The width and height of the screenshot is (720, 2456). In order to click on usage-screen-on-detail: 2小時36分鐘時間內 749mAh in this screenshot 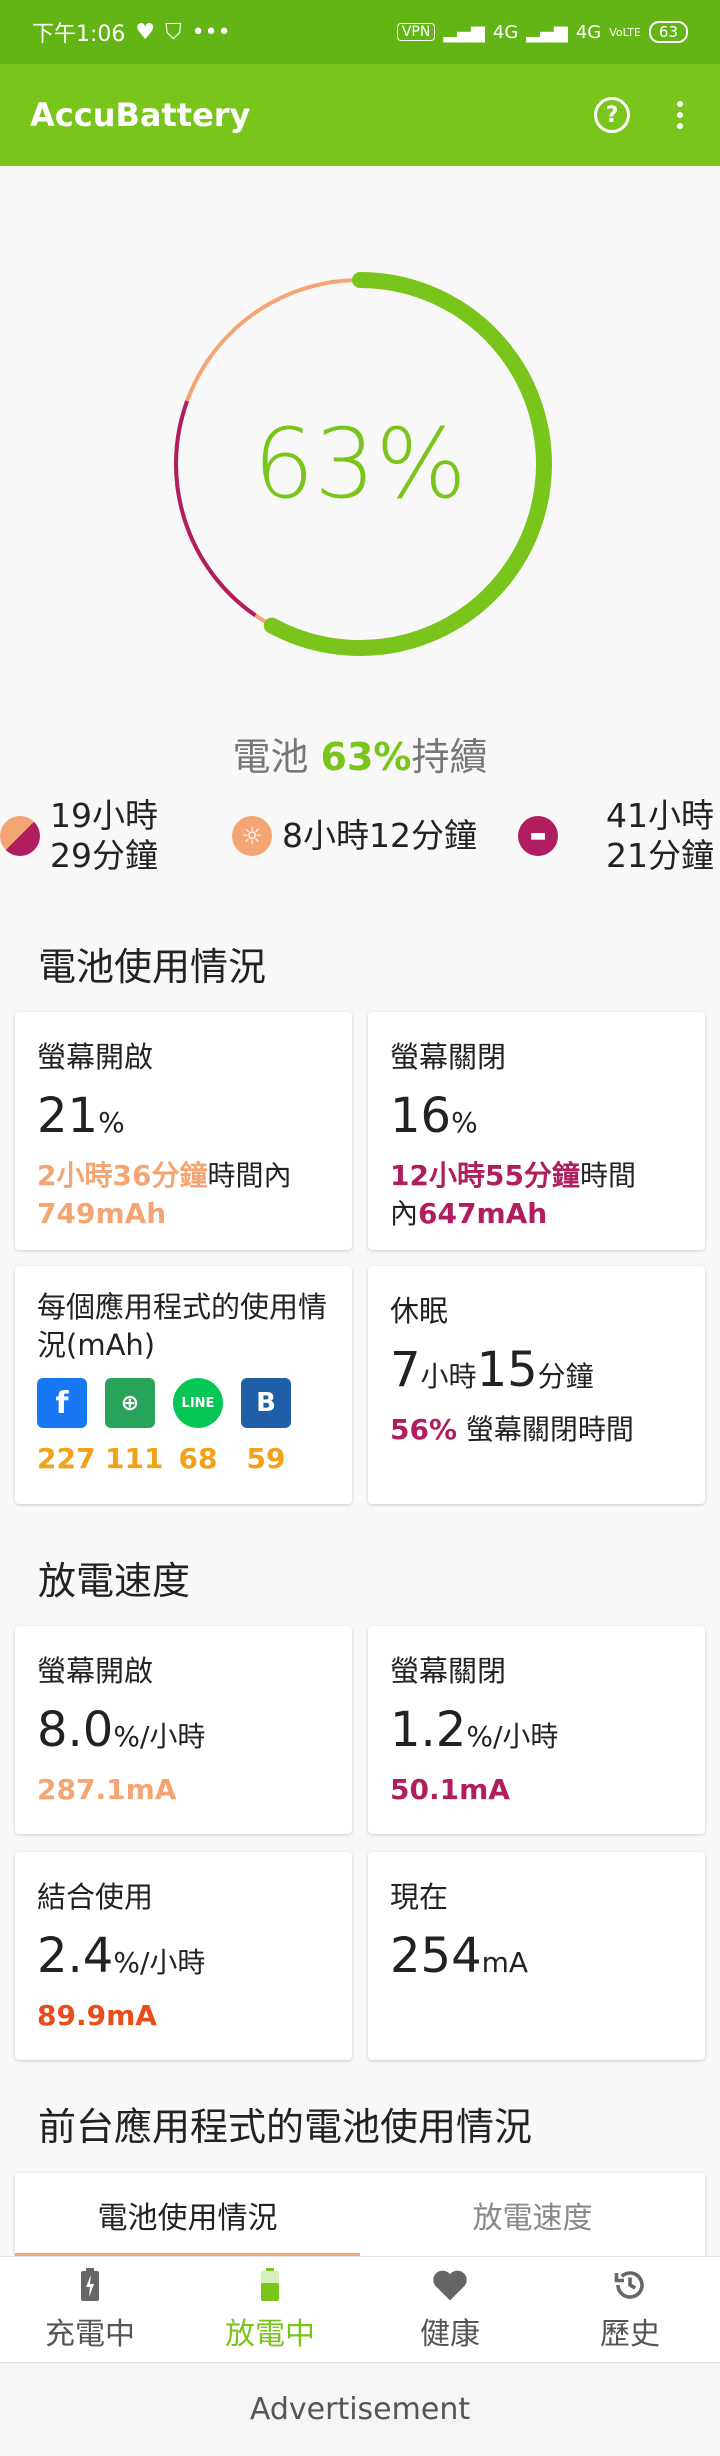, I will do `click(183, 1195)`.